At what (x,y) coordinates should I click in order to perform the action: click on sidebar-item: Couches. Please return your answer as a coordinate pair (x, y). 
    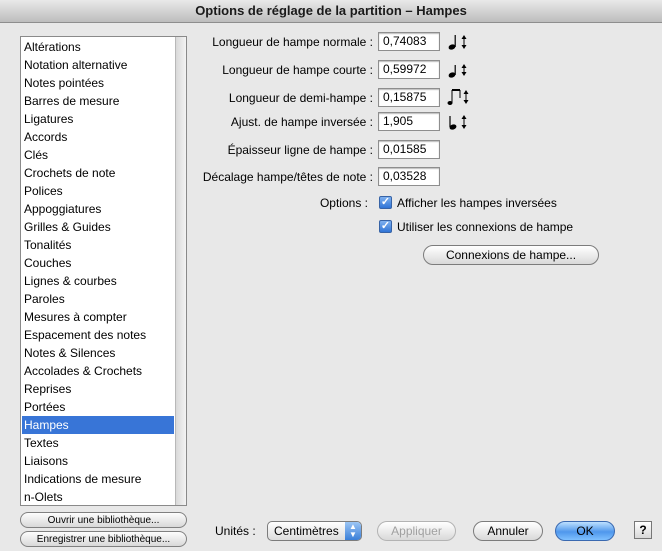
    Looking at the image, I should click on (98, 263).